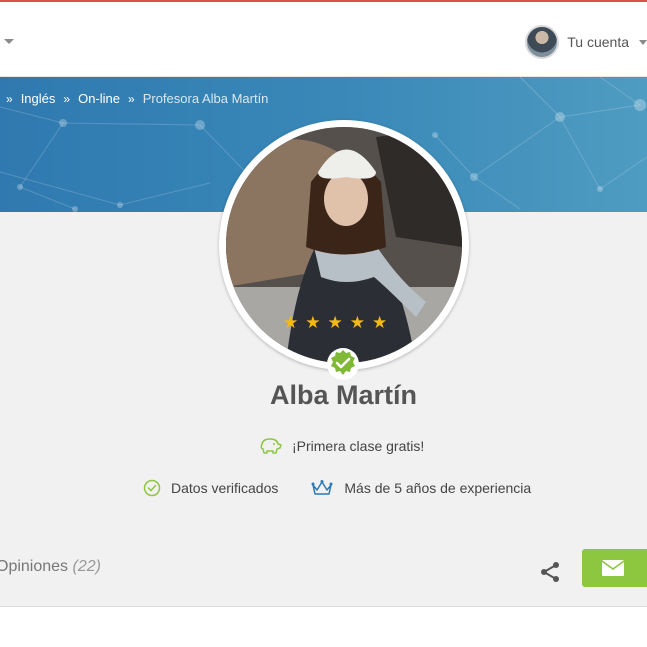 The height and width of the screenshot is (647, 647). What do you see at coordinates (438, 488) in the screenshot?
I see `experience-label: Más de 5 años de experiencia` at bounding box center [438, 488].